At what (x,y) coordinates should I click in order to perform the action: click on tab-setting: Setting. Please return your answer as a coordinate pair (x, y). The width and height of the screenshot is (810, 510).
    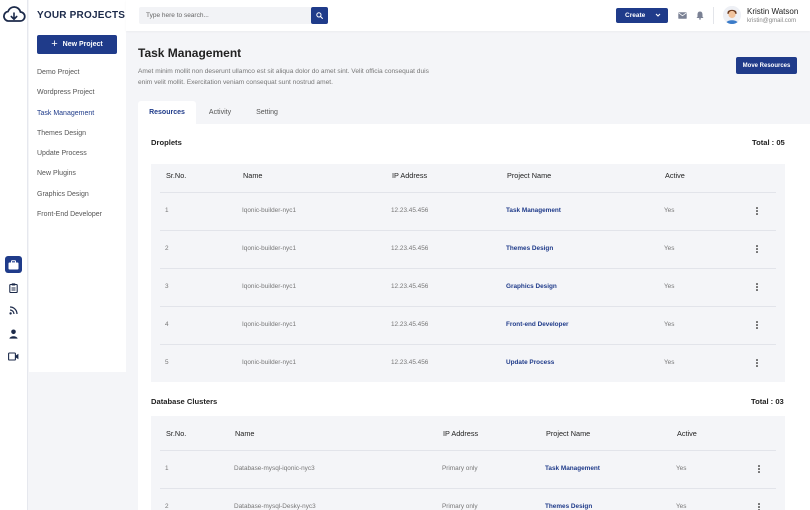
    Looking at the image, I should click on (267, 112).